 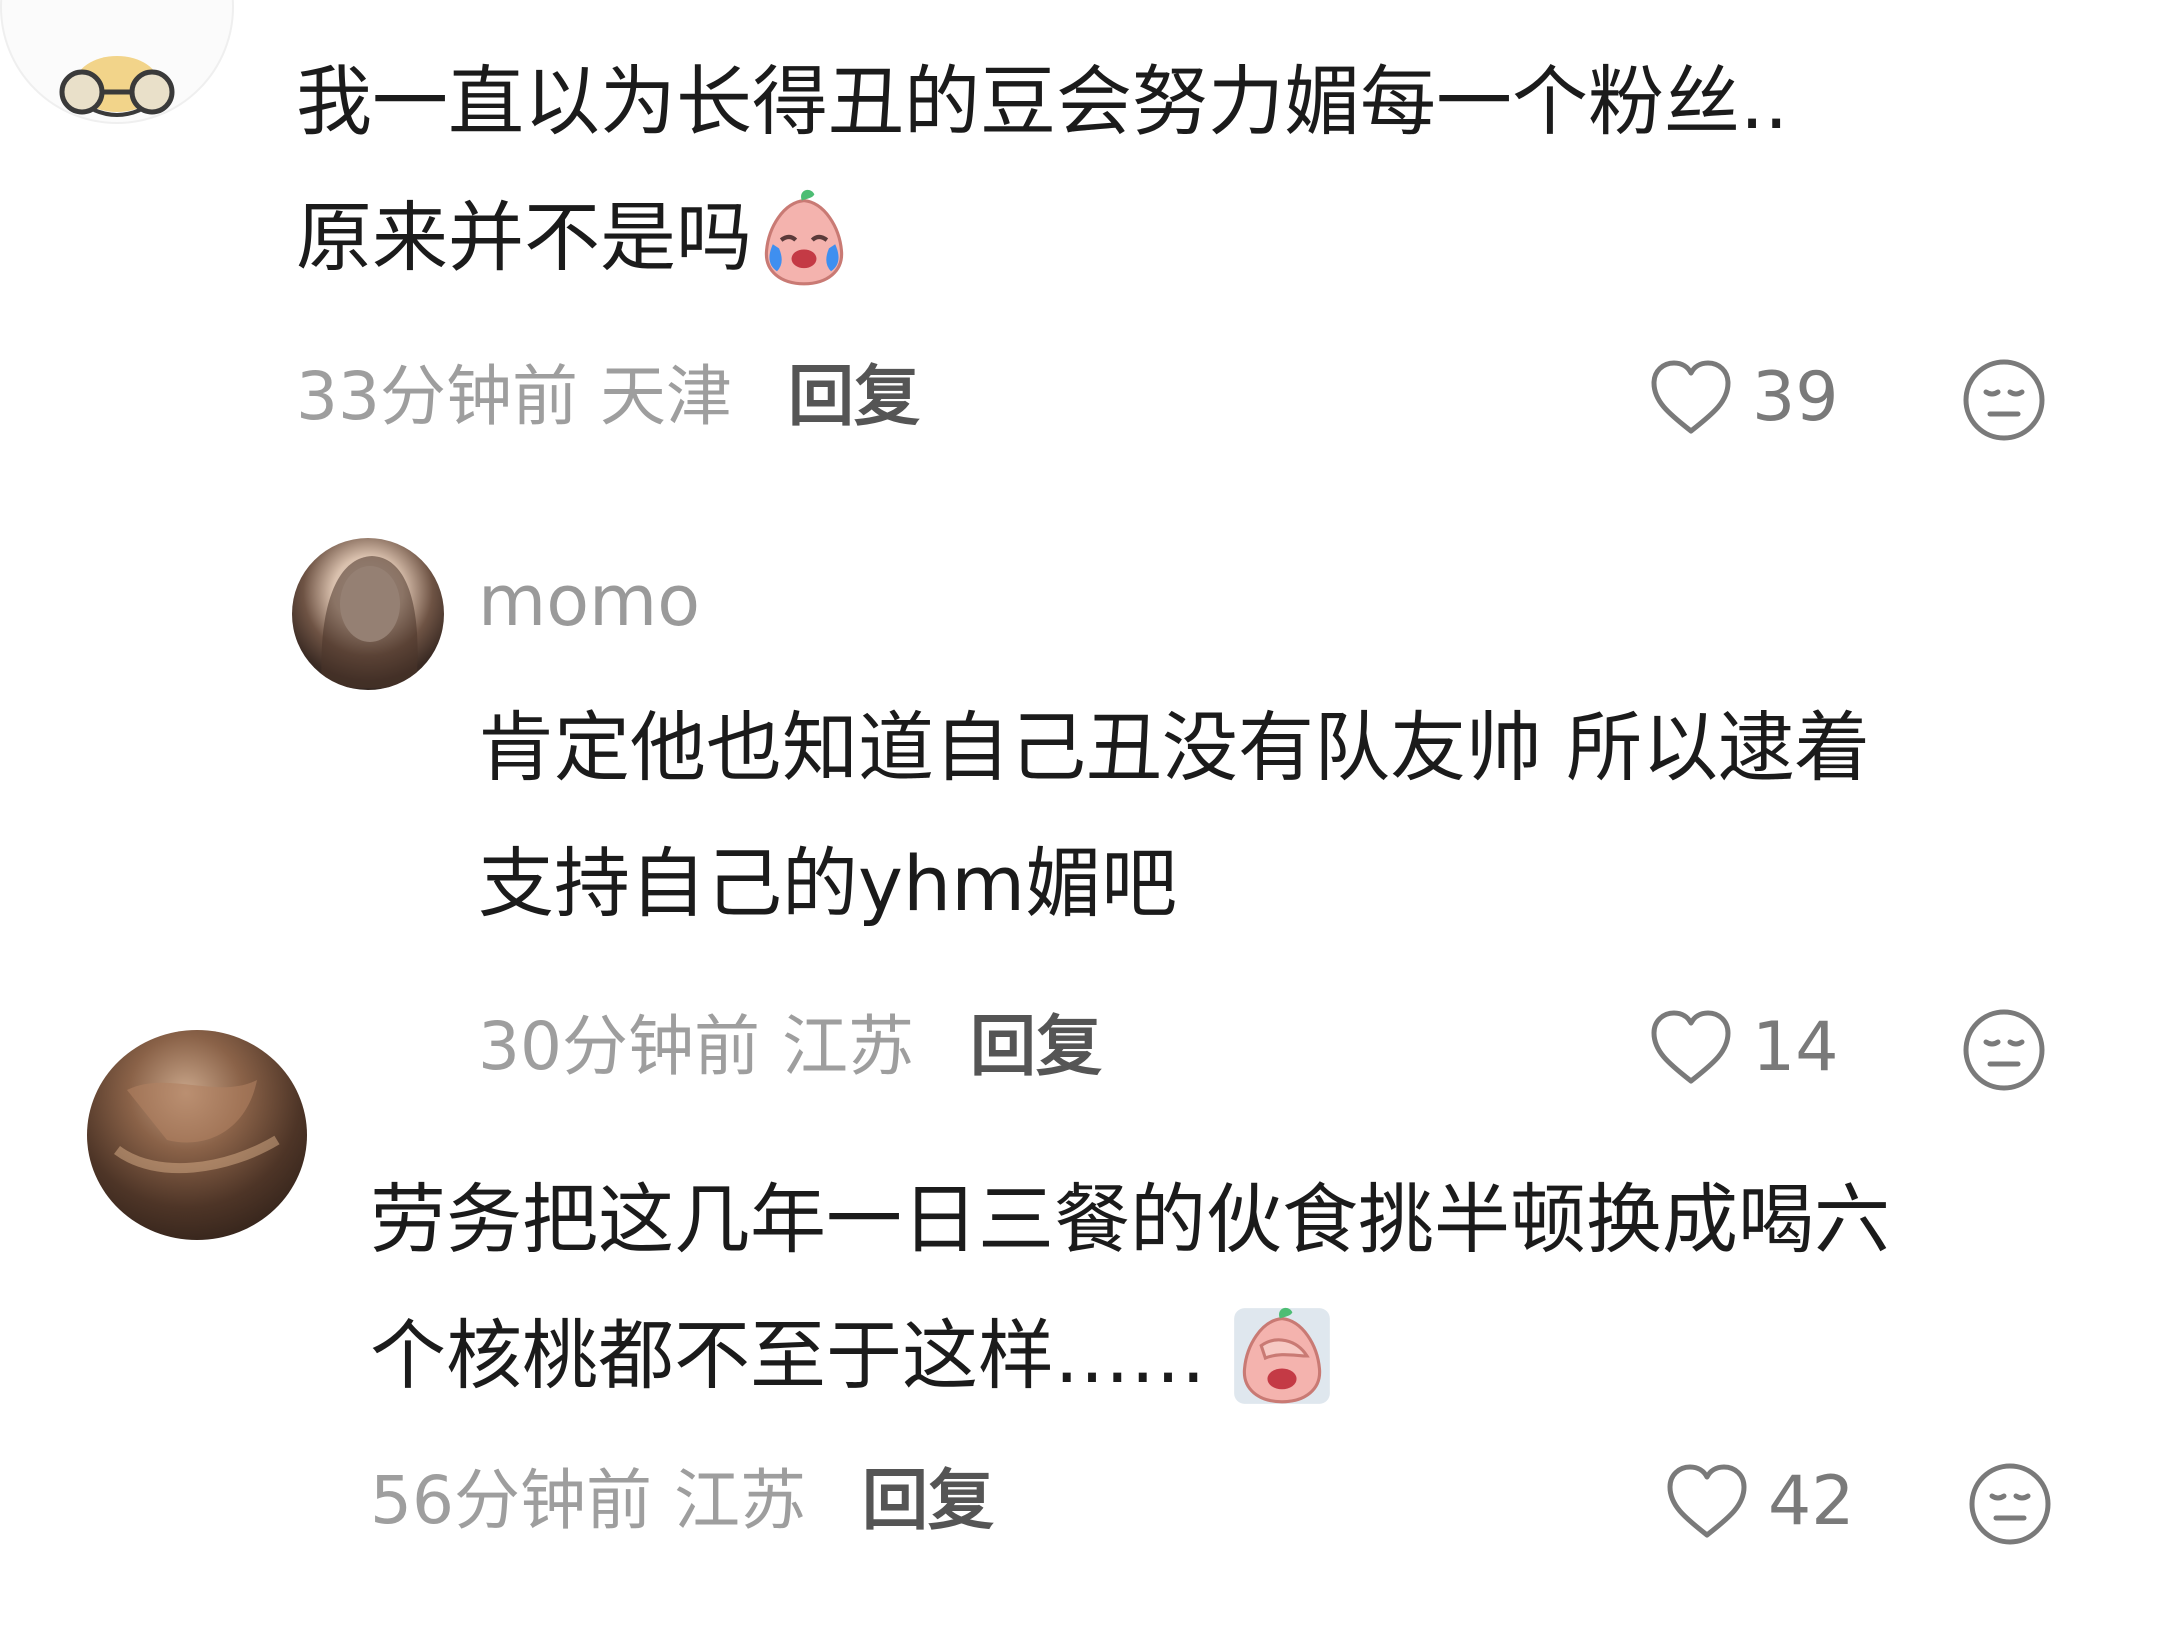 I want to click on like-count: 39, so click(x=1795, y=397).